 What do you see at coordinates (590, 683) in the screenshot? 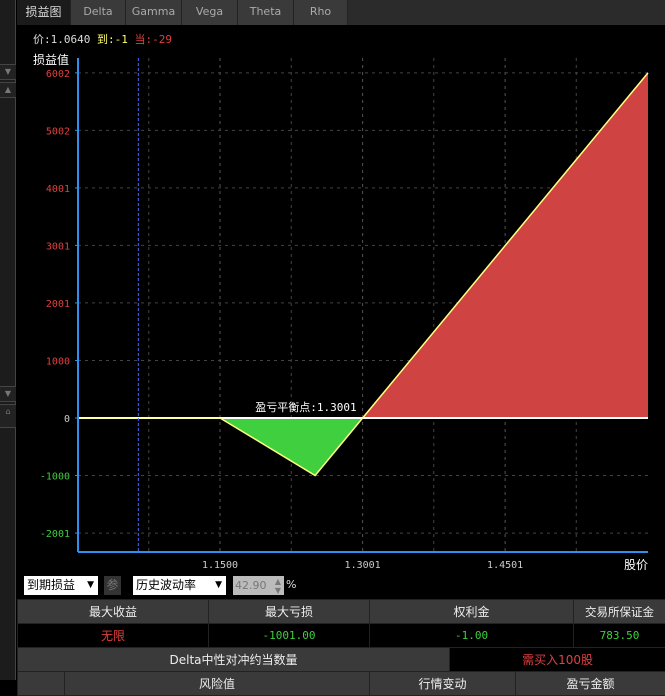
I see `pnl-amount-header: 盈亏金额` at bounding box center [590, 683].